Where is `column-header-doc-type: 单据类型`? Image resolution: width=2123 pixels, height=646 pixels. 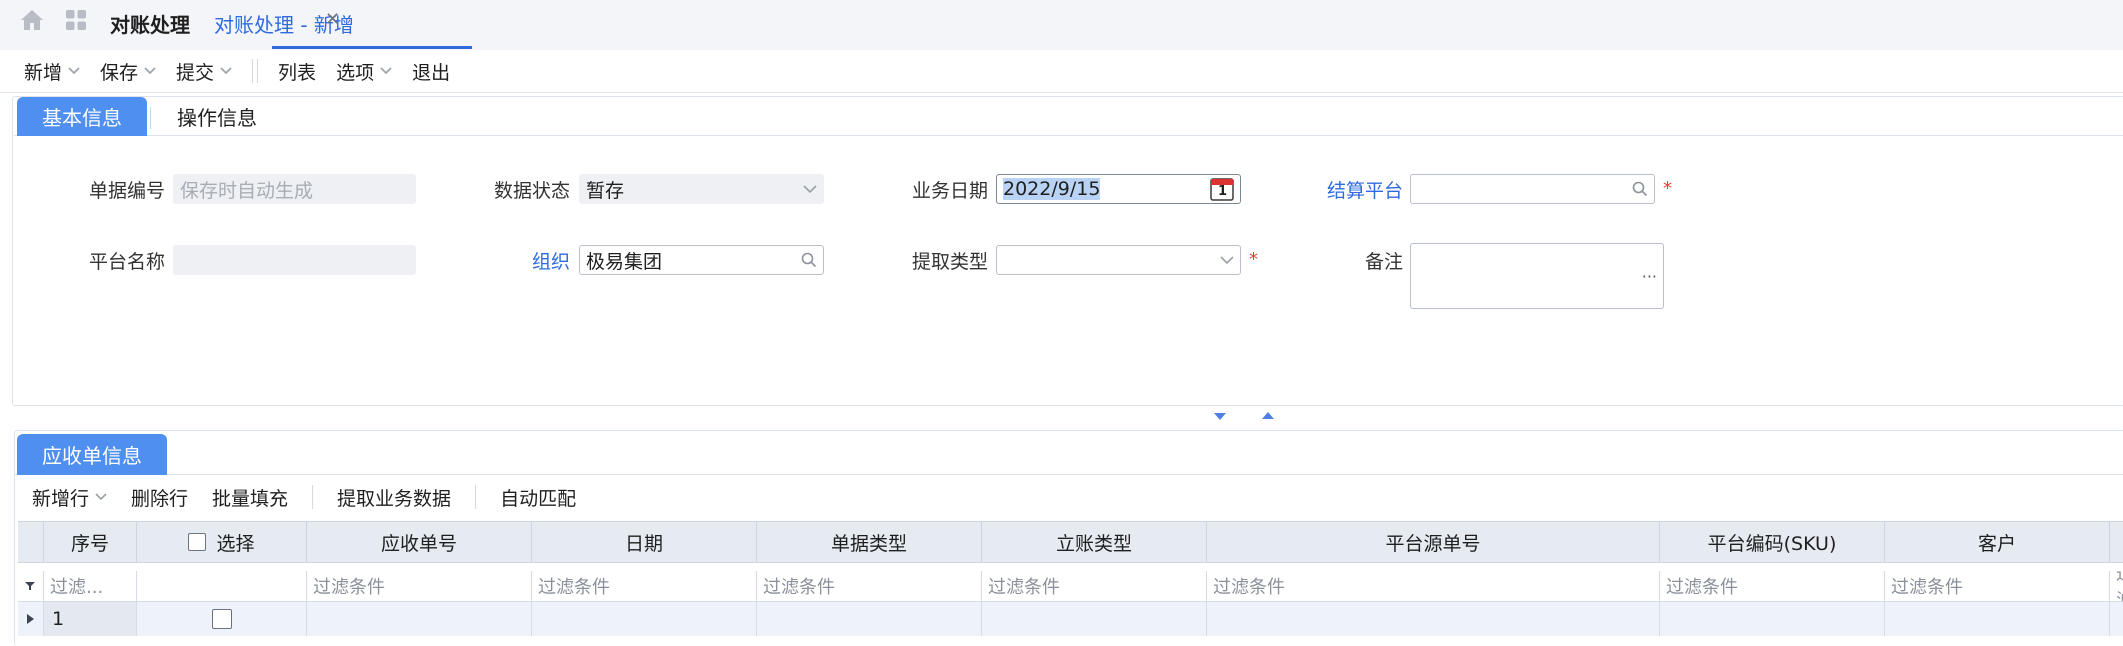
column-header-doc-type: 单据类型 is located at coordinates (869, 542).